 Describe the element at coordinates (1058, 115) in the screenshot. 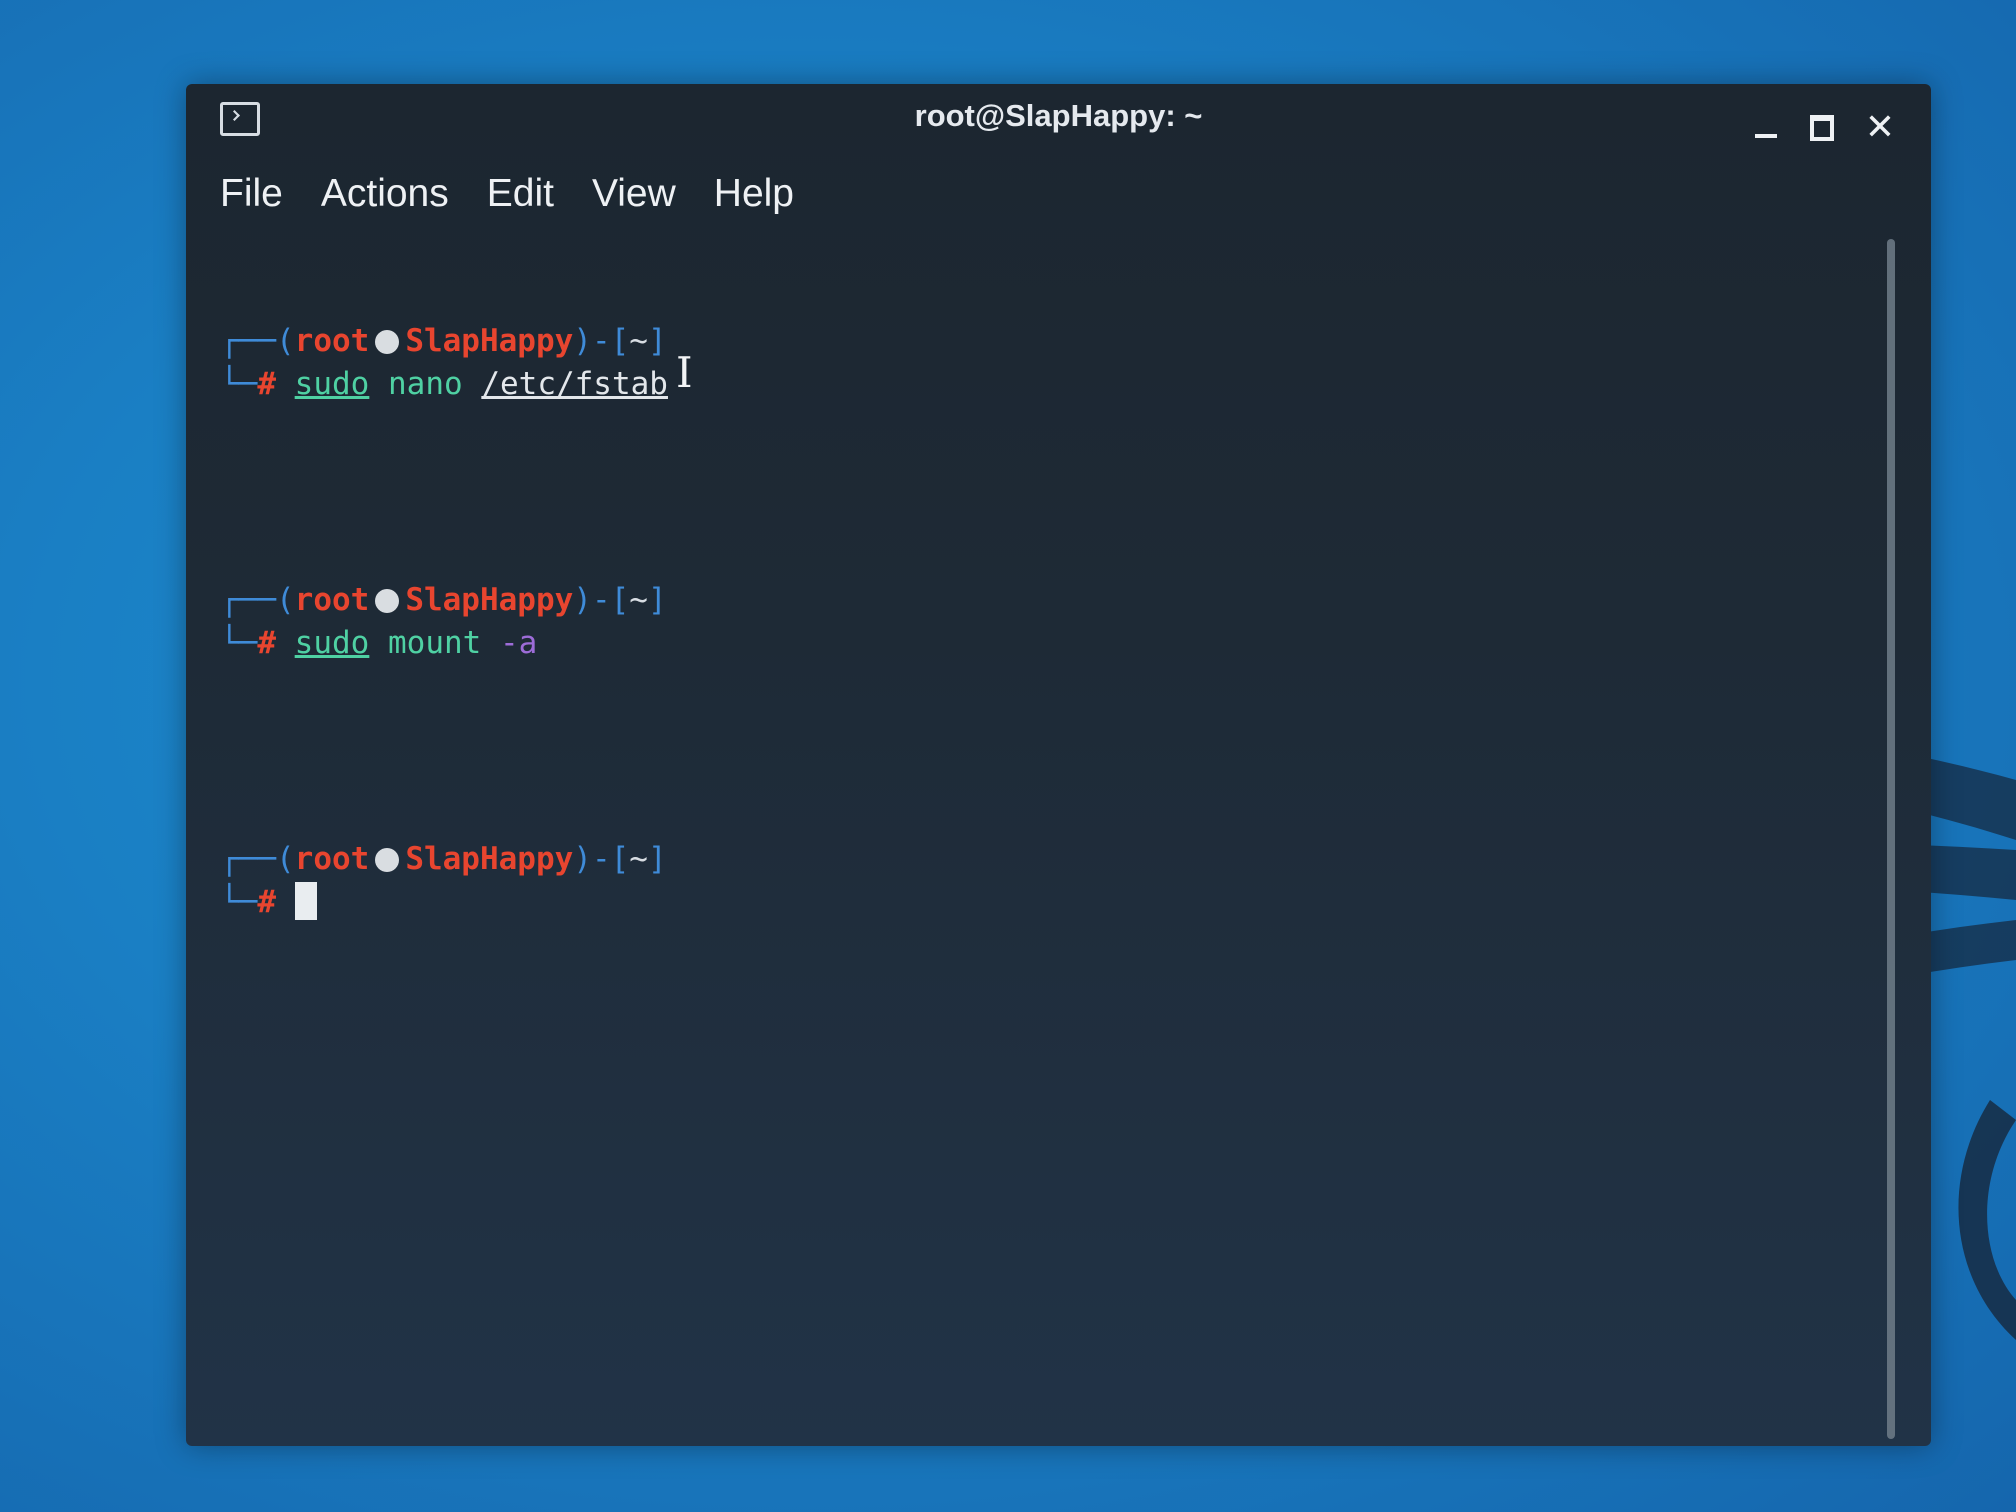

I see `window-title: root@SlapHappy: ~` at that location.